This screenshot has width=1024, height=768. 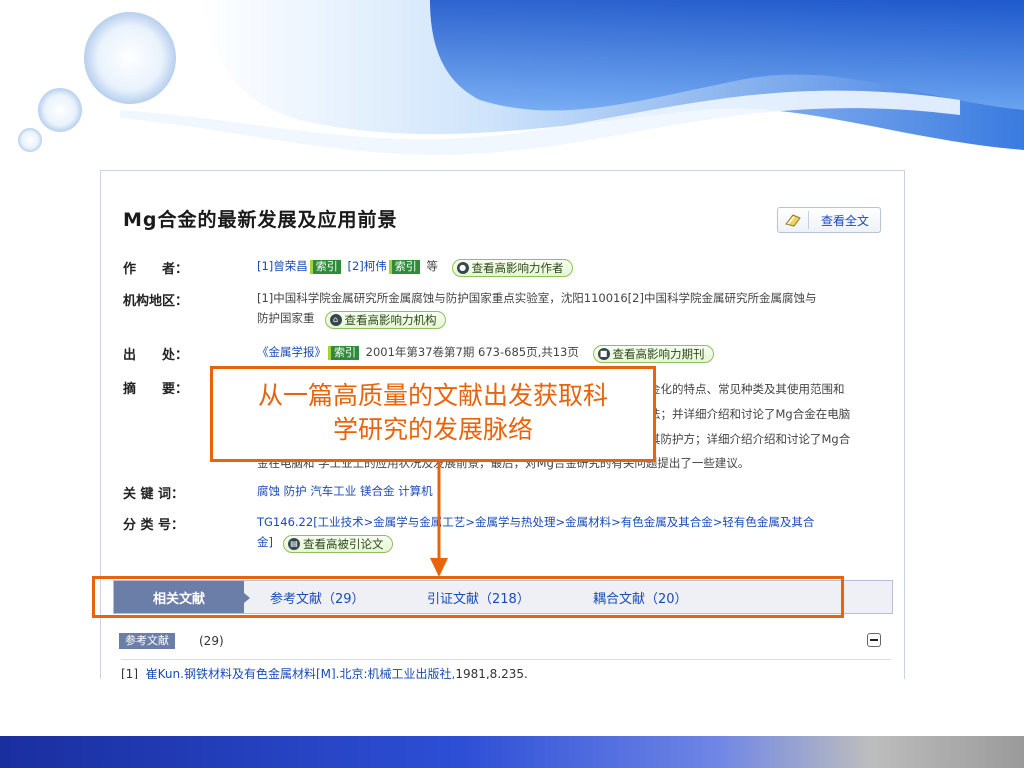 What do you see at coordinates (317, 597) in the screenshot?
I see `tab-references: 参考文献（29）` at bounding box center [317, 597].